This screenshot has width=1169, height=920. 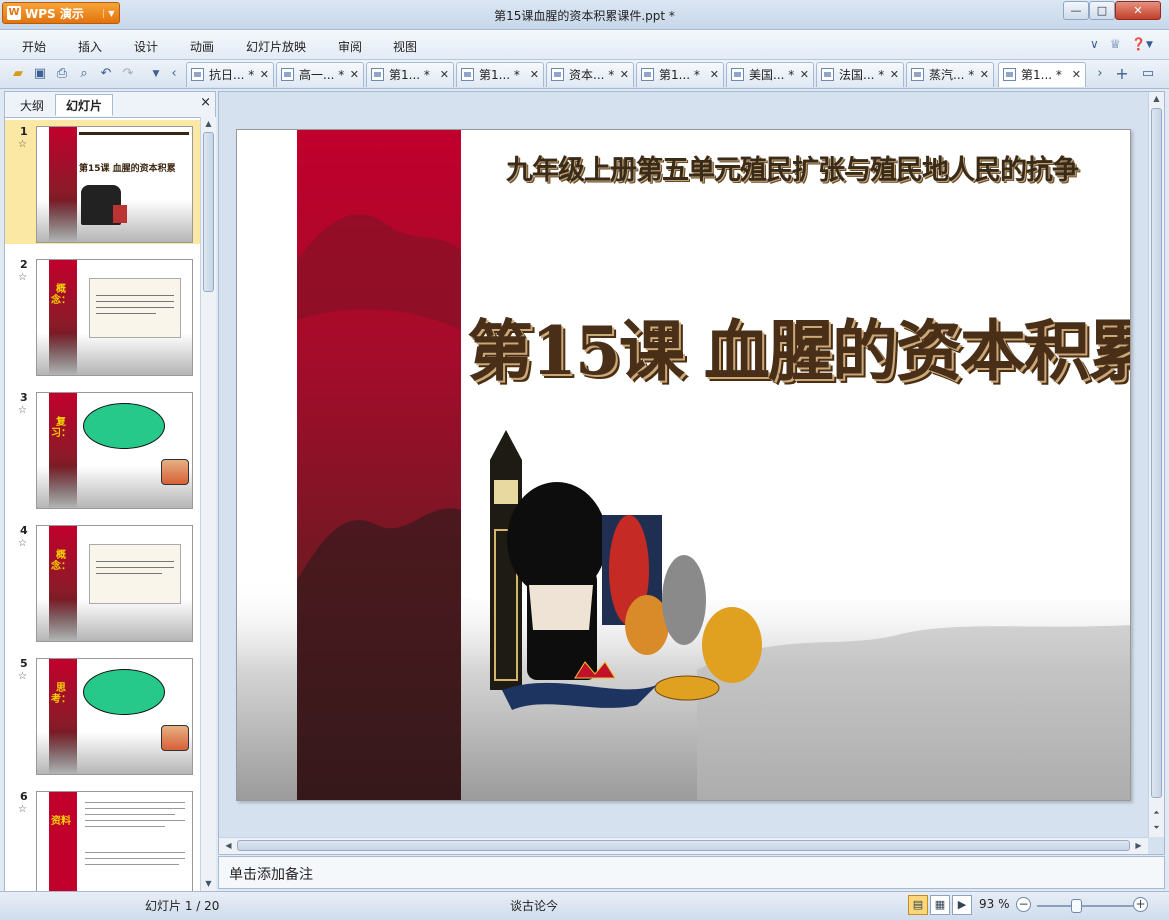 I want to click on minimize-button: —, so click(x=1076, y=10).